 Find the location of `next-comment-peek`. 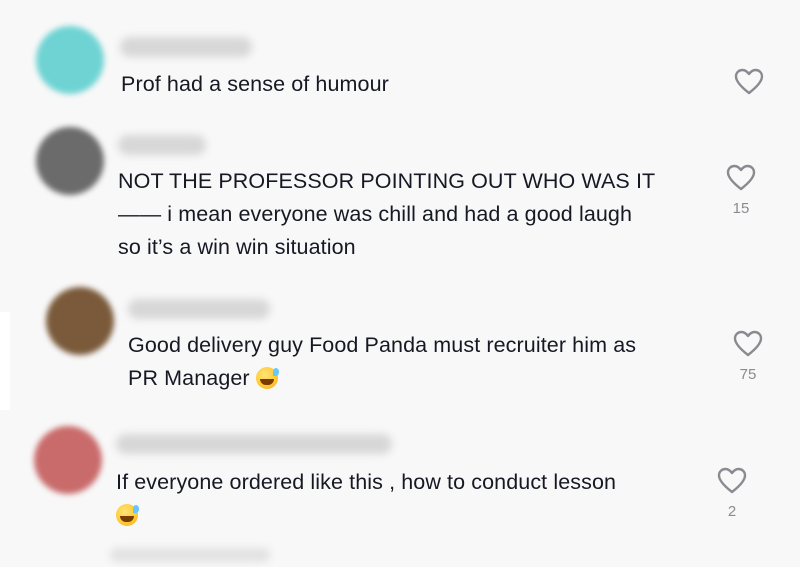

next-comment-peek is located at coordinates (190, 555).